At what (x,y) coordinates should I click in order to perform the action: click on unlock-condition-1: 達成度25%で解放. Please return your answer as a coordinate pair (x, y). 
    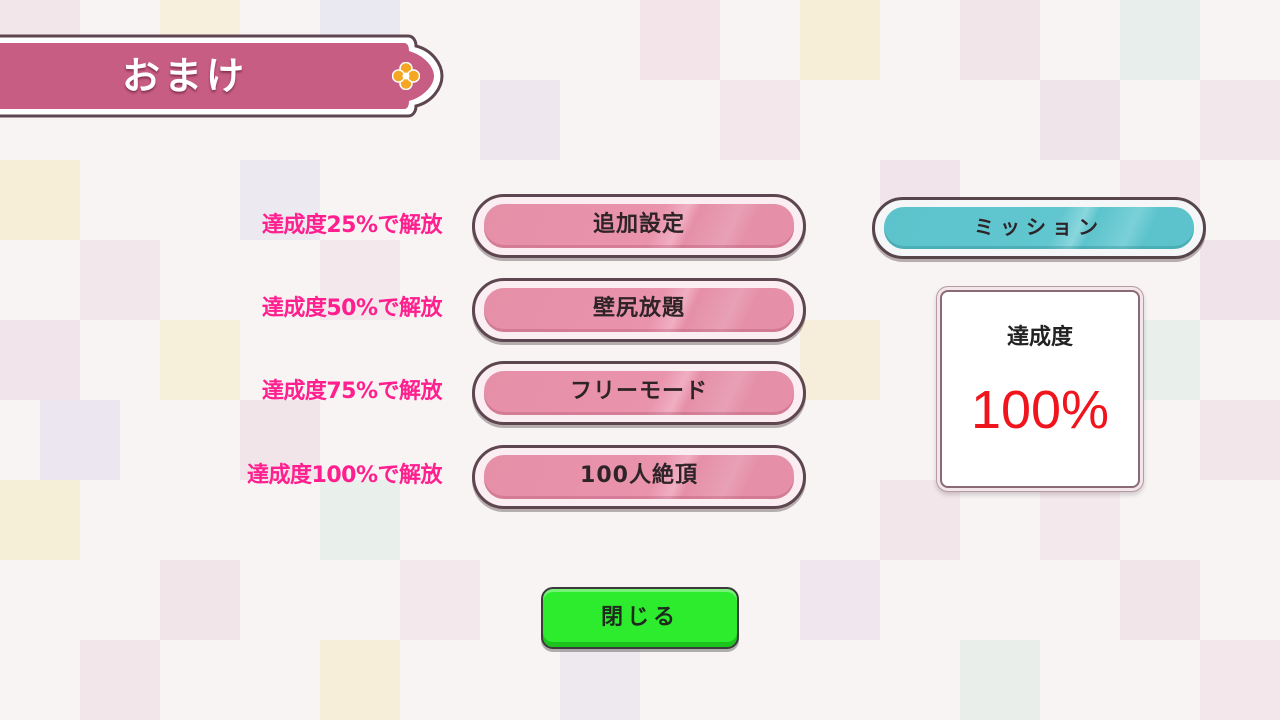
    Looking at the image, I should click on (352, 225).